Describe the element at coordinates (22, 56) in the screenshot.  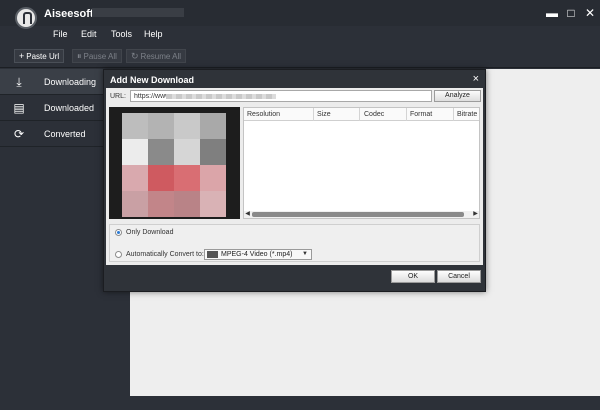
I see `plus-icon: +` at that location.